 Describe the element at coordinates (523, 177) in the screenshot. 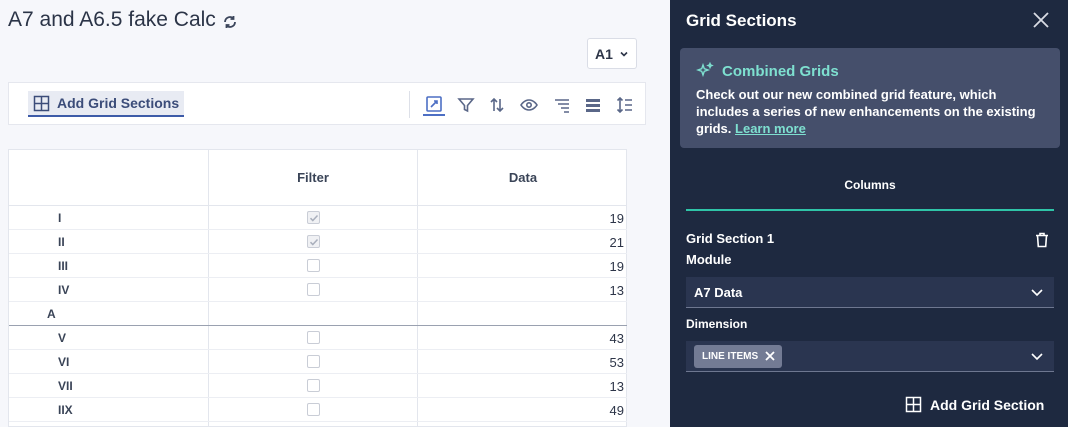

I see `column-header-data: Data` at that location.